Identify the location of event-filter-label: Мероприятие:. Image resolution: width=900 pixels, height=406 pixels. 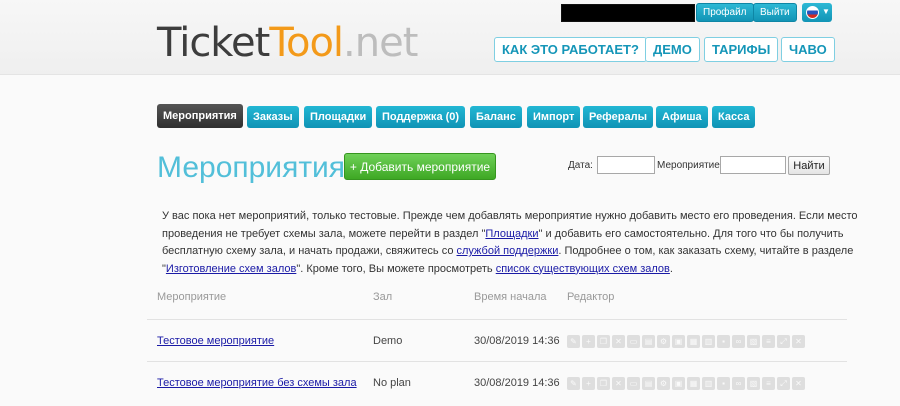
(690, 165).